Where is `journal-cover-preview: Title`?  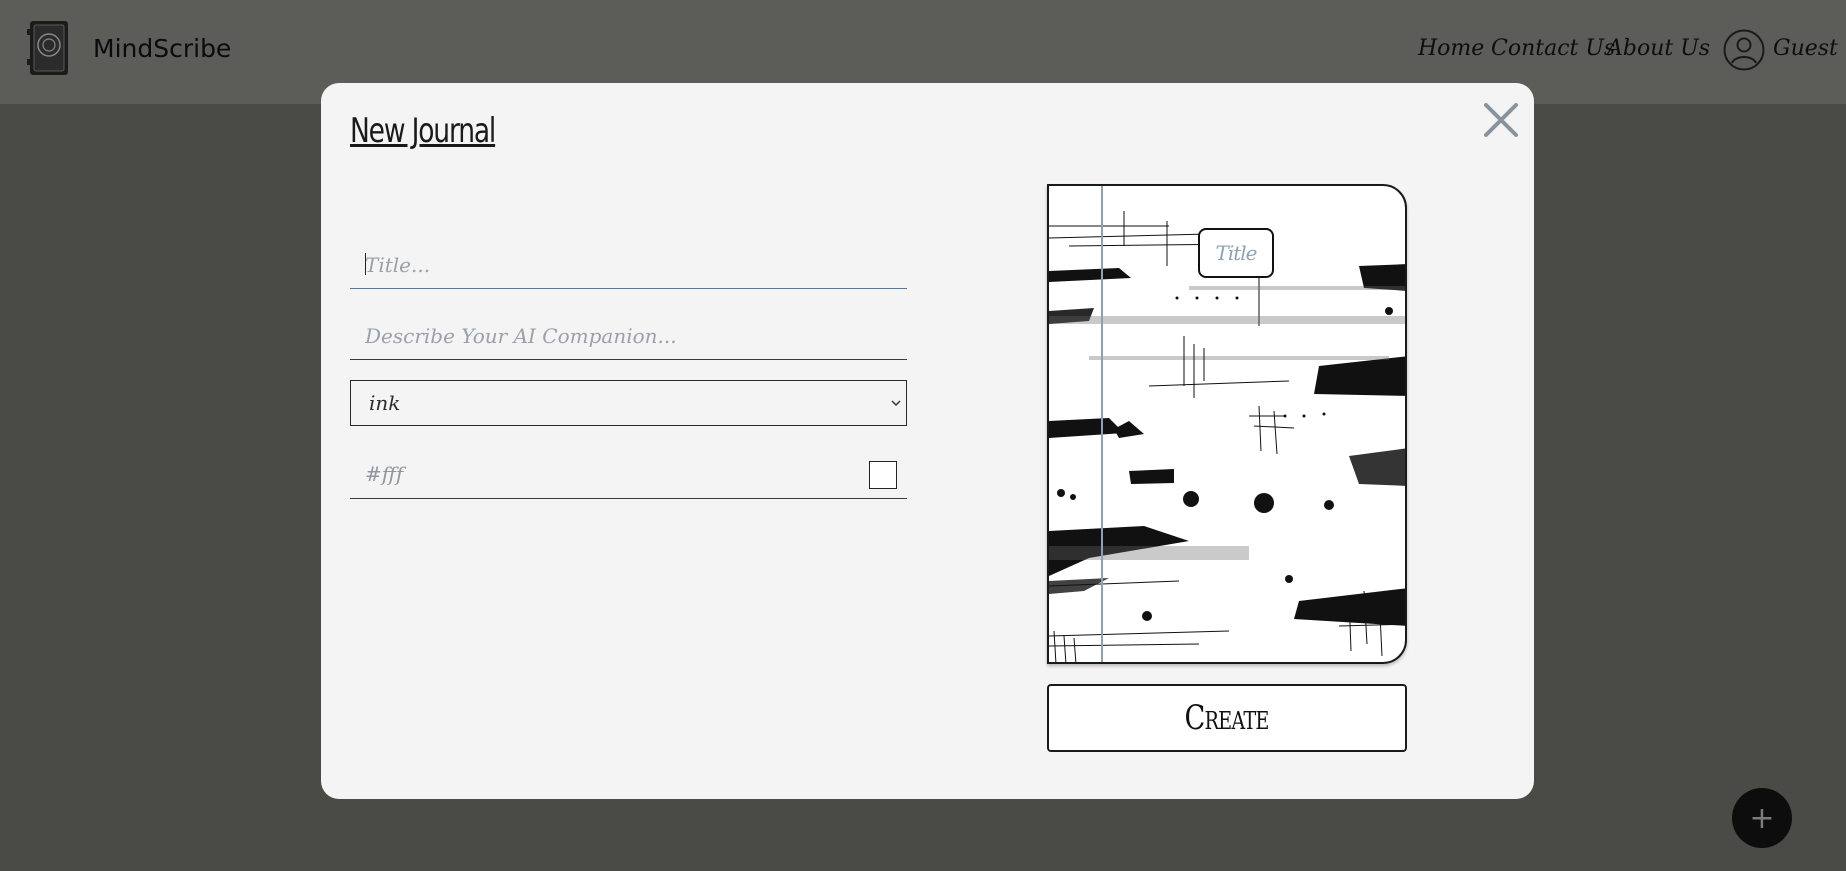
journal-cover-preview: Title is located at coordinates (1227, 424).